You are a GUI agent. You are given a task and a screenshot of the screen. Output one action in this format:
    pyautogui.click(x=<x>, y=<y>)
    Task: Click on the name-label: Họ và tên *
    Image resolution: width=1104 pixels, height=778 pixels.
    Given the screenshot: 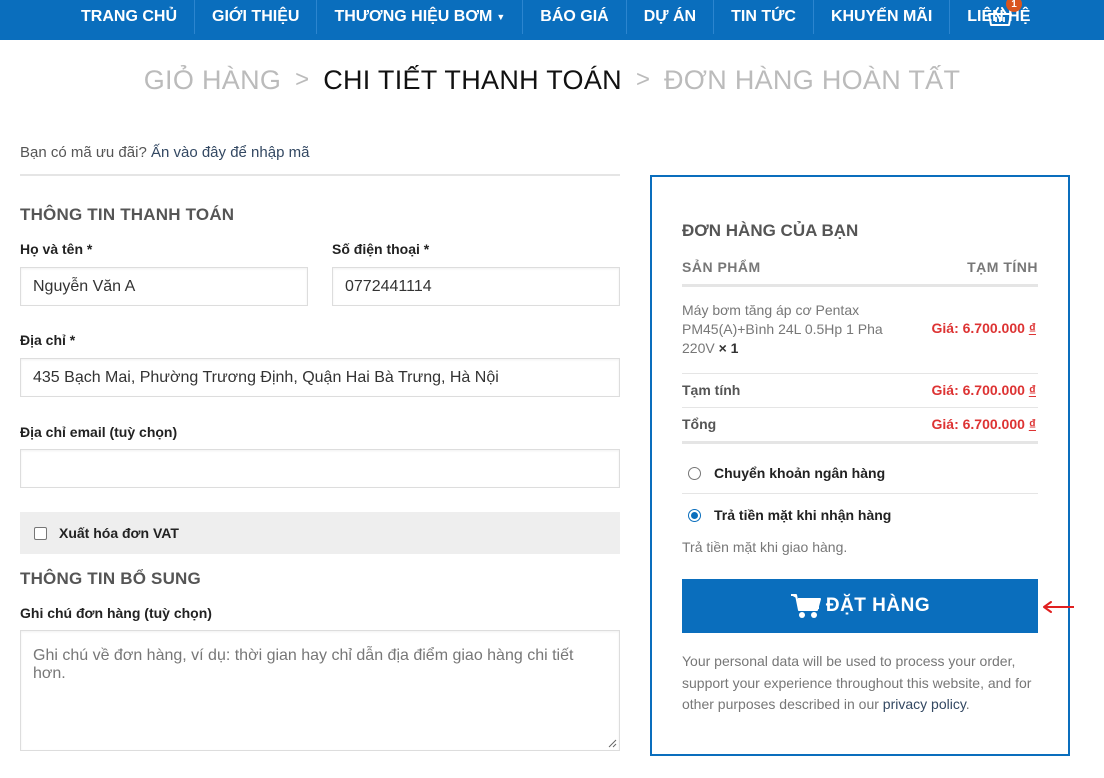 What is the action you would take?
    pyautogui.click(x=56, y=249)
    